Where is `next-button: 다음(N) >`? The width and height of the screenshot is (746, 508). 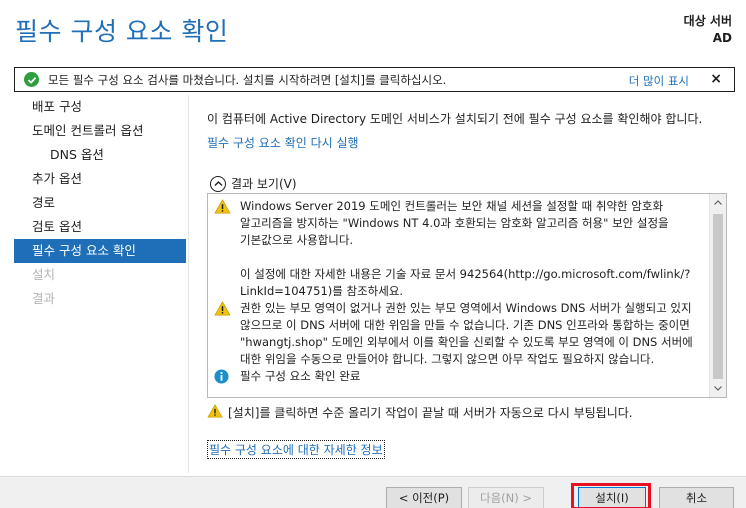 next-button: 다음(N) > is located at coordinates (506, 497).